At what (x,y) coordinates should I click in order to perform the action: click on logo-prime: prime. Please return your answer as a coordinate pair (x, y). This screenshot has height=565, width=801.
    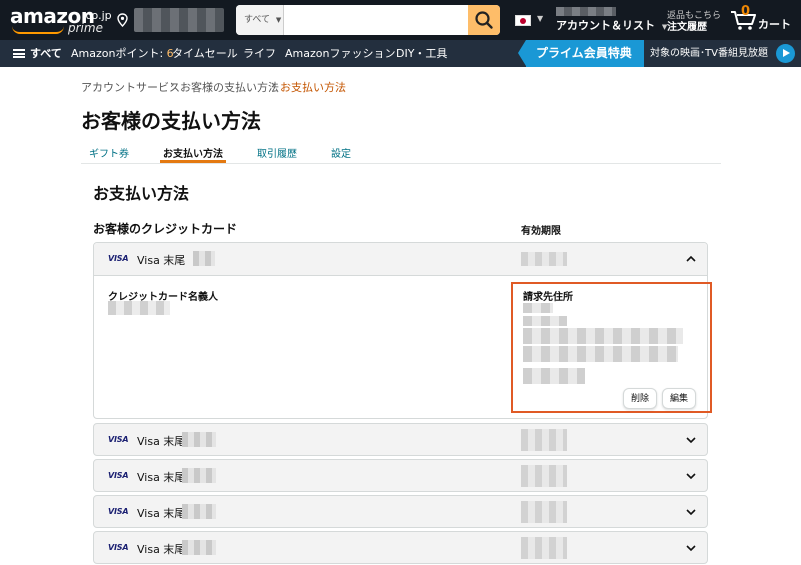
    Looking at the image, I should click on (85, 28).